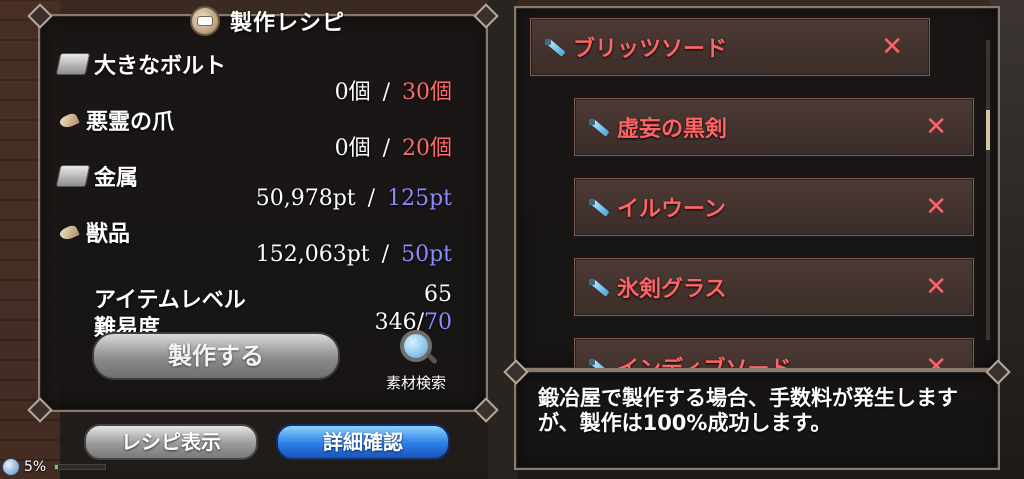  Describe the element at coordinates (35, 467) in the screenshot. I see `status-percent: 5%` at that location.